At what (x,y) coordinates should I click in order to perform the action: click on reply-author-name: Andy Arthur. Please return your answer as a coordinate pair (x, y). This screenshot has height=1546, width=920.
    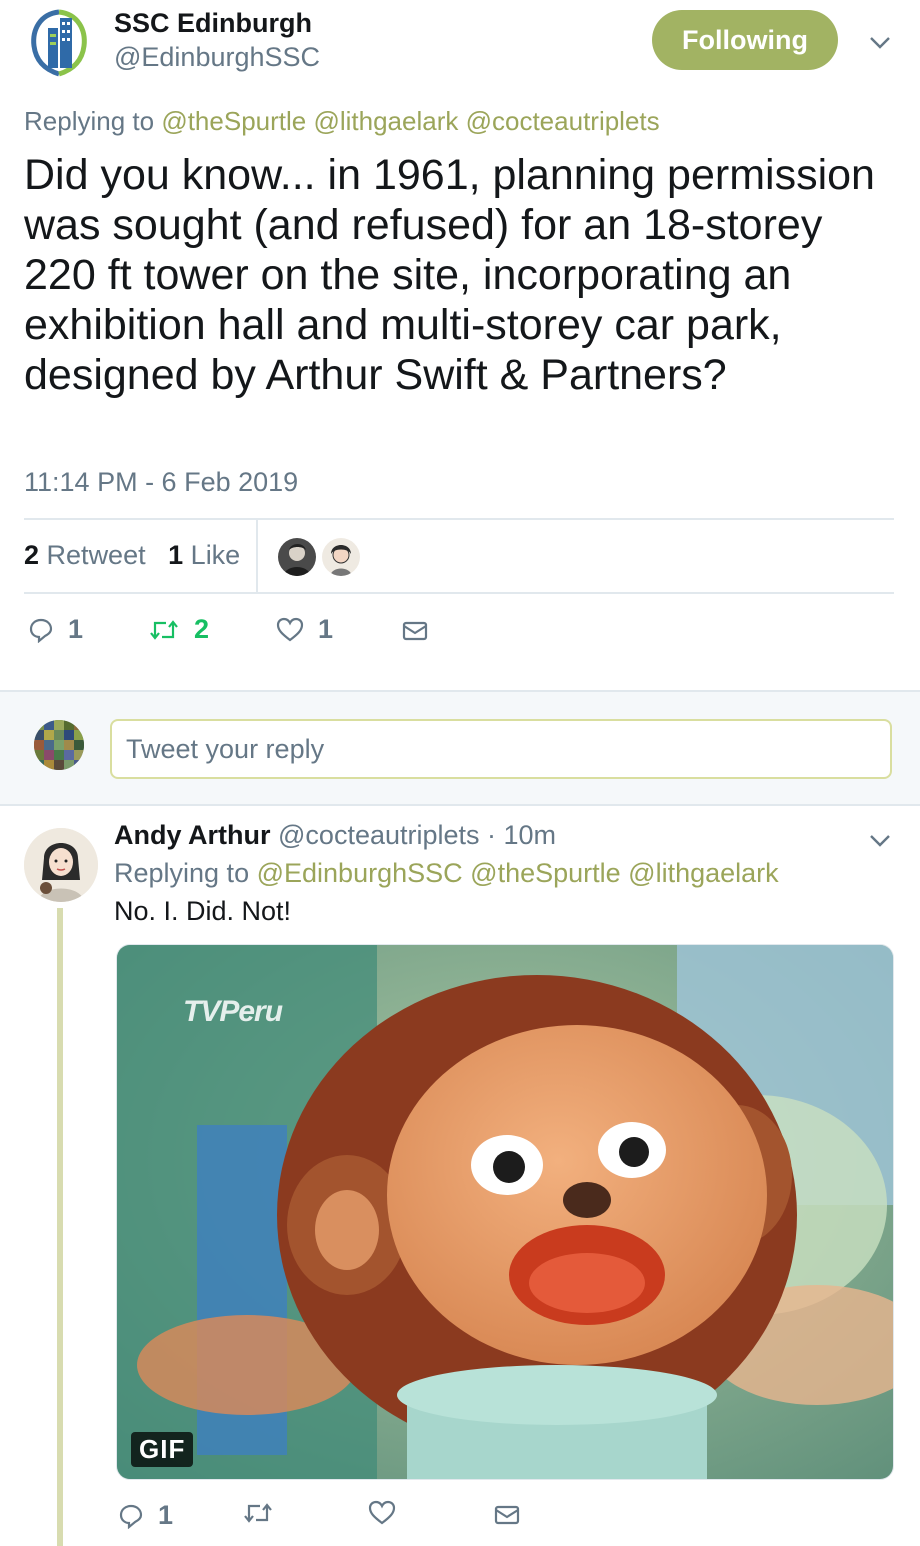
    Looking at the image, I should click on (192, 835).